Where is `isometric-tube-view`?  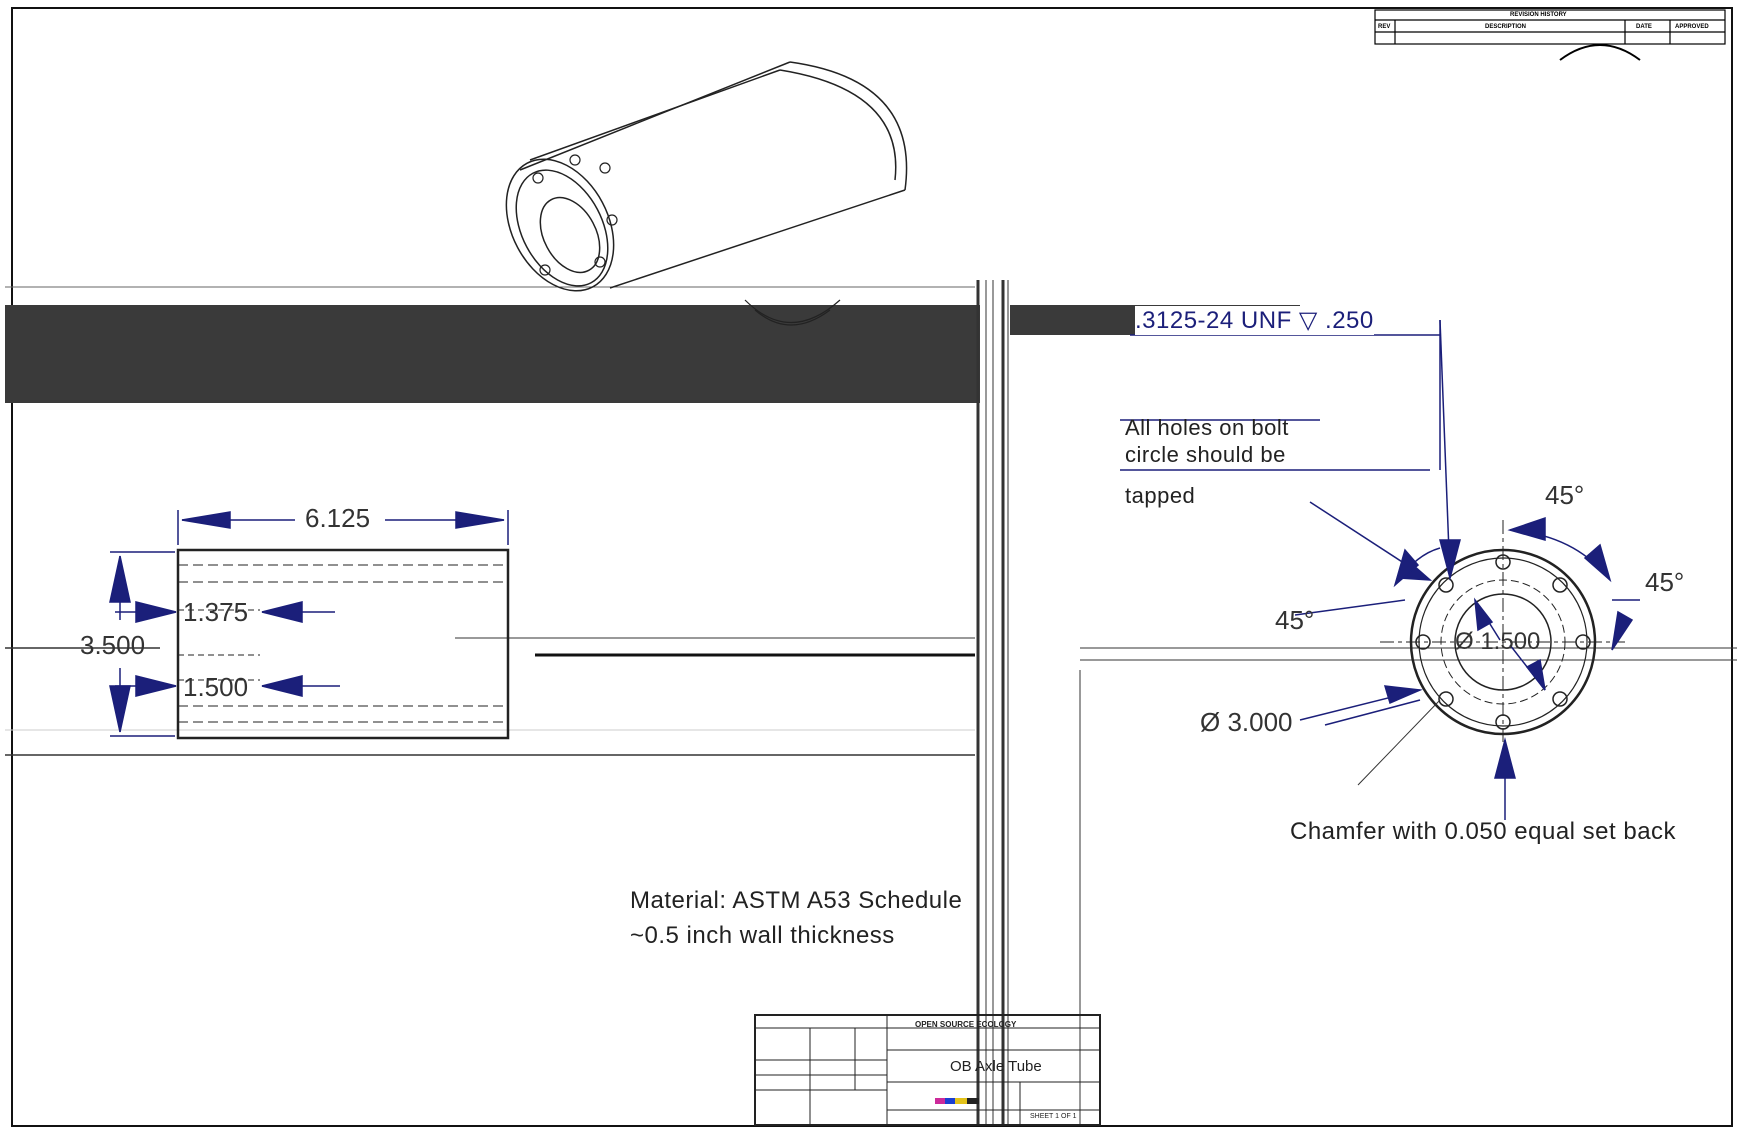
isometric-tube-view is located at coordinates (706, 193).